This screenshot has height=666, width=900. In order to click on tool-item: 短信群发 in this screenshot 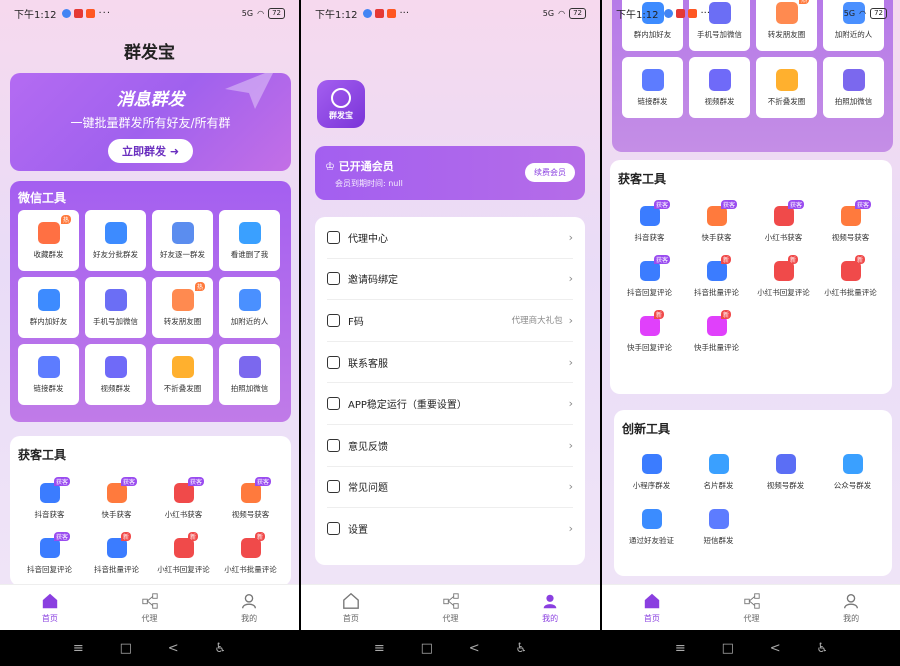, I will do `click(718, 527)`.